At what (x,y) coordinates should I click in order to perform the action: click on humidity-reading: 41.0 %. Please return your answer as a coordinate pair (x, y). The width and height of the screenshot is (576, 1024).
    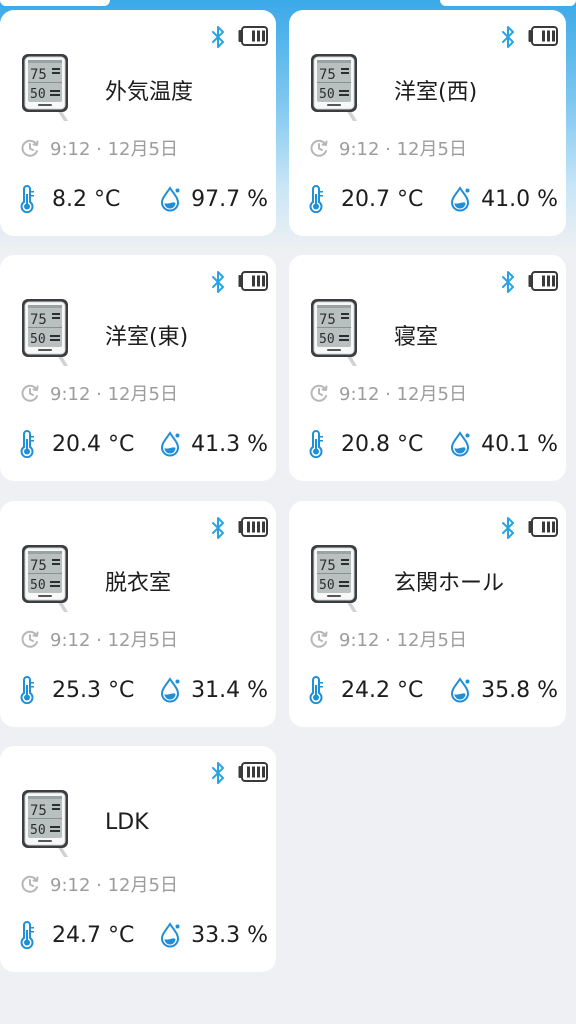
    Looking at the image, I should click on (503, 199).